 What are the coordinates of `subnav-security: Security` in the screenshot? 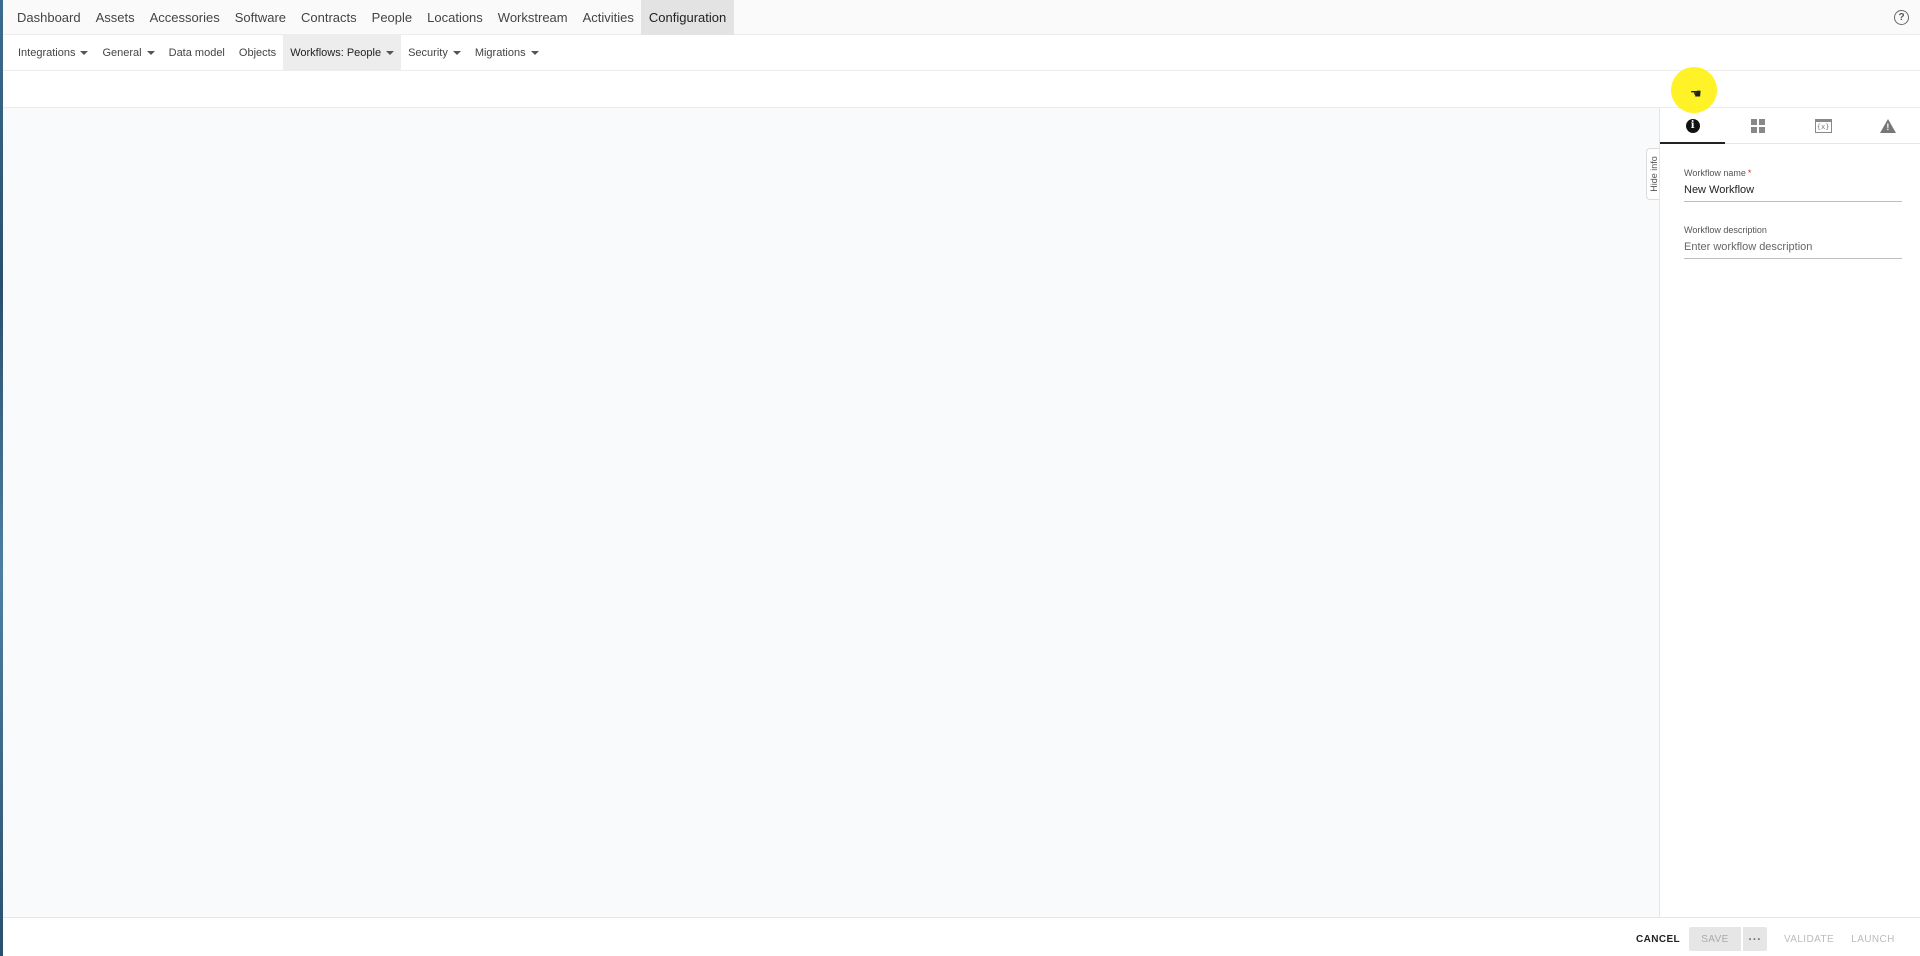 It's located at (434, 53).